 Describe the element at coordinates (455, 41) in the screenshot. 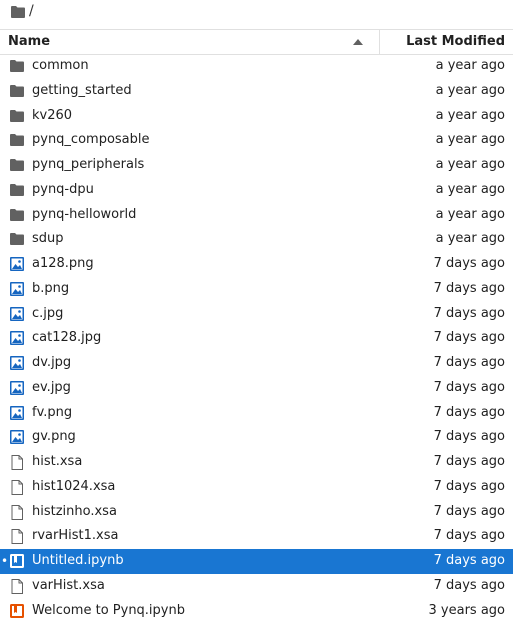

I see `last-modified-column-header: Last Modified` at that location.